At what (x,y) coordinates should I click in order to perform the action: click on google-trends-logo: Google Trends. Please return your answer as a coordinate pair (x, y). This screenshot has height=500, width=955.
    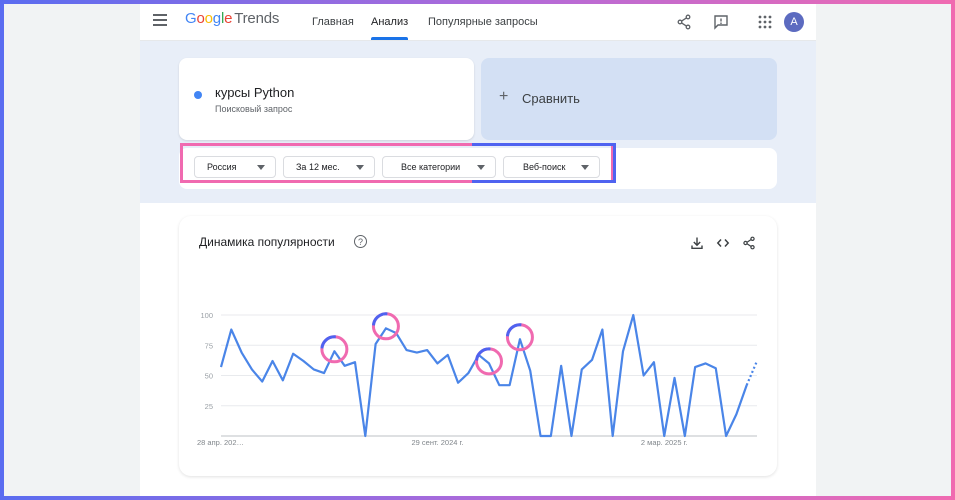
    Looking at the image, I should click on (232, 18).